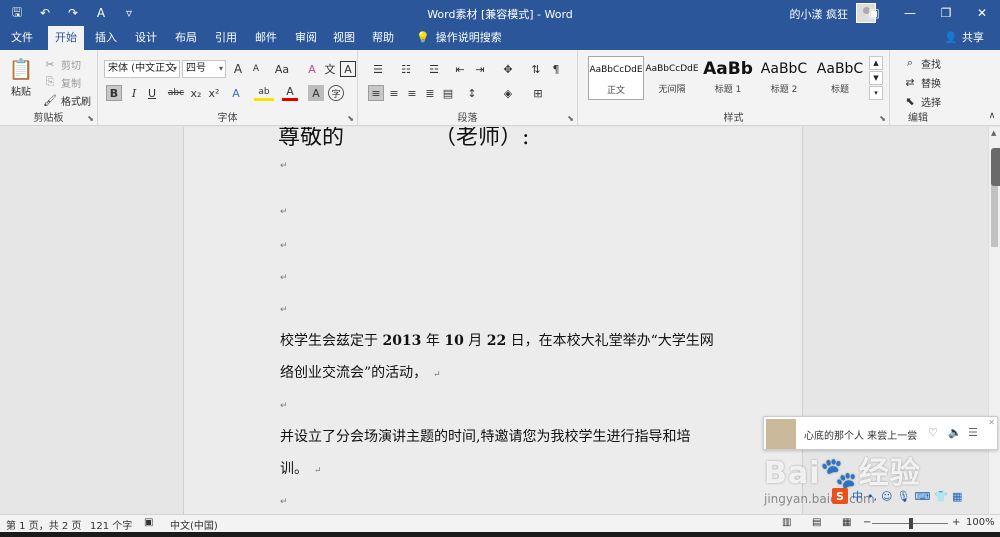 The height and width of the screenshot is (537, 1000). I want to click on ime-lang: 中, so click(857, 496).